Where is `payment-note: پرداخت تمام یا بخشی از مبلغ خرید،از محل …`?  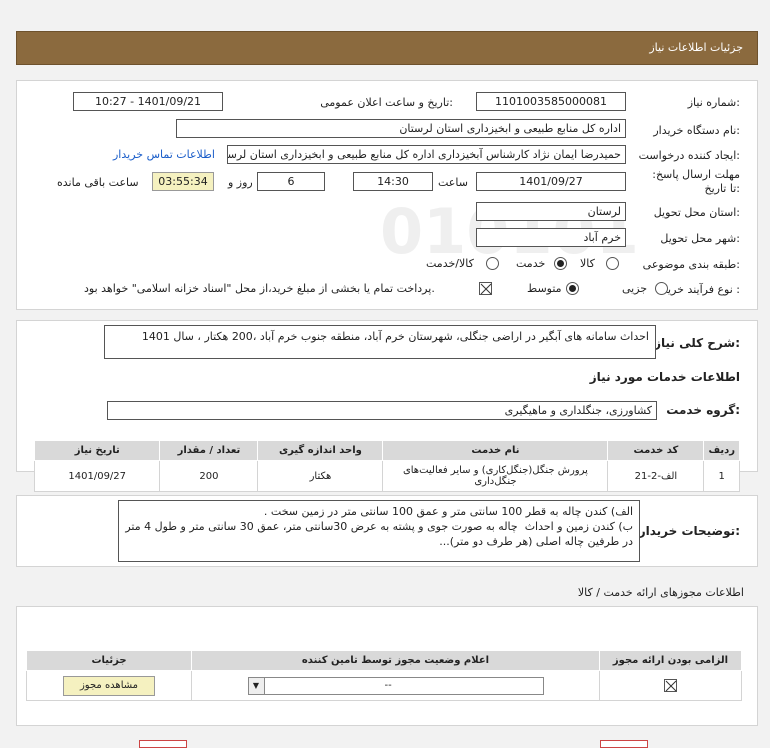 payment-note: پرداخت تمام یا بخشی از مبلغ خرید،از محل … is located at coordinates (259, 288).